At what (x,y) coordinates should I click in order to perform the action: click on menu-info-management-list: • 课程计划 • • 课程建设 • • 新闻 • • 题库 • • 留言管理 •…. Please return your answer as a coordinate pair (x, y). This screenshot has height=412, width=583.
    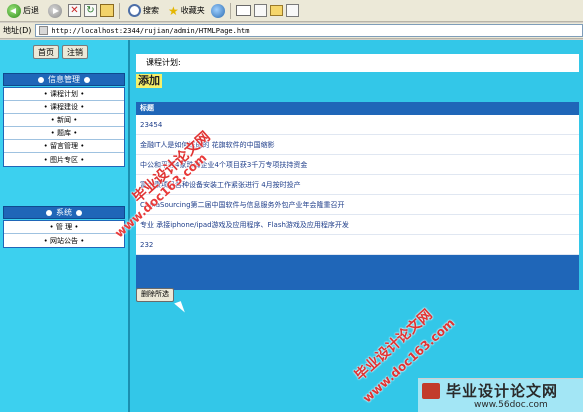
    Looking at the image, I should click on (64, 127).